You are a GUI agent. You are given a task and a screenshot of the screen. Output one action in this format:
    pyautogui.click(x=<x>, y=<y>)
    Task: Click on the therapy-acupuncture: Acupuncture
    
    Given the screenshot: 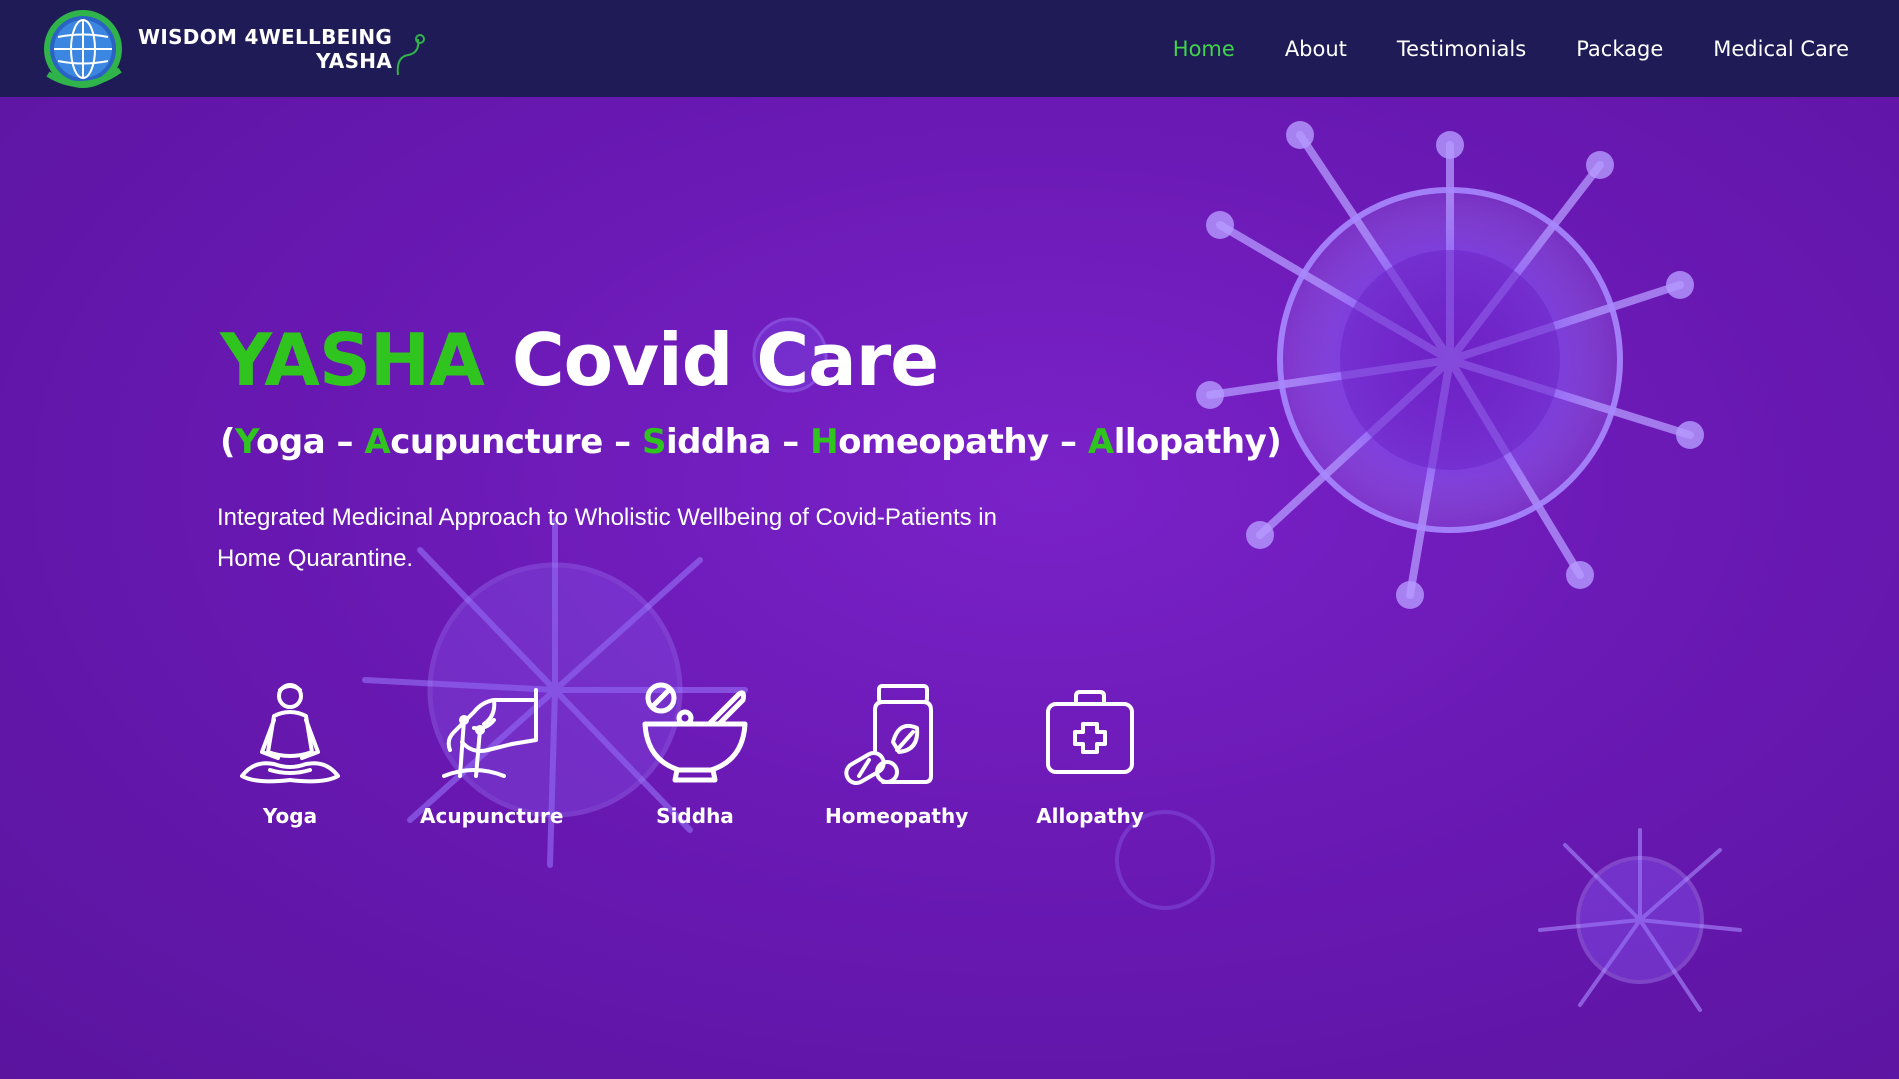 What is the action you would take?
    pyautogui.click(x=492, y=754)
    